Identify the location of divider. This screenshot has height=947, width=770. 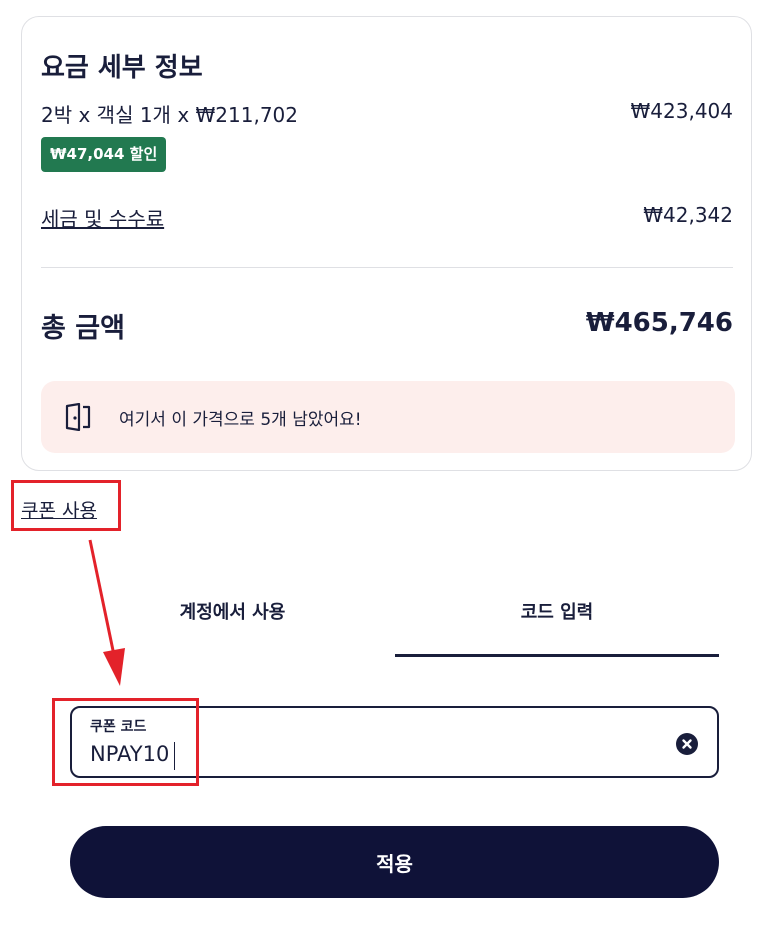
(387, 267).